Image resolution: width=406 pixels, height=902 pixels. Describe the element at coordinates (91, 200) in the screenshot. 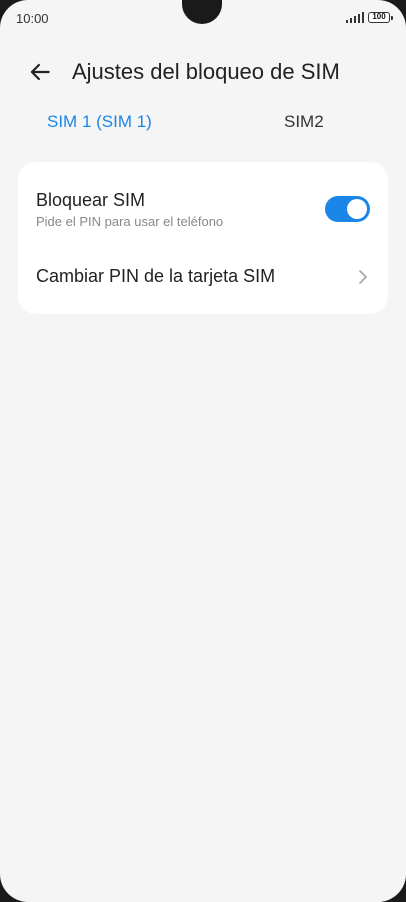

I see `lock-sim-title: Bloquear SIM` at that location.